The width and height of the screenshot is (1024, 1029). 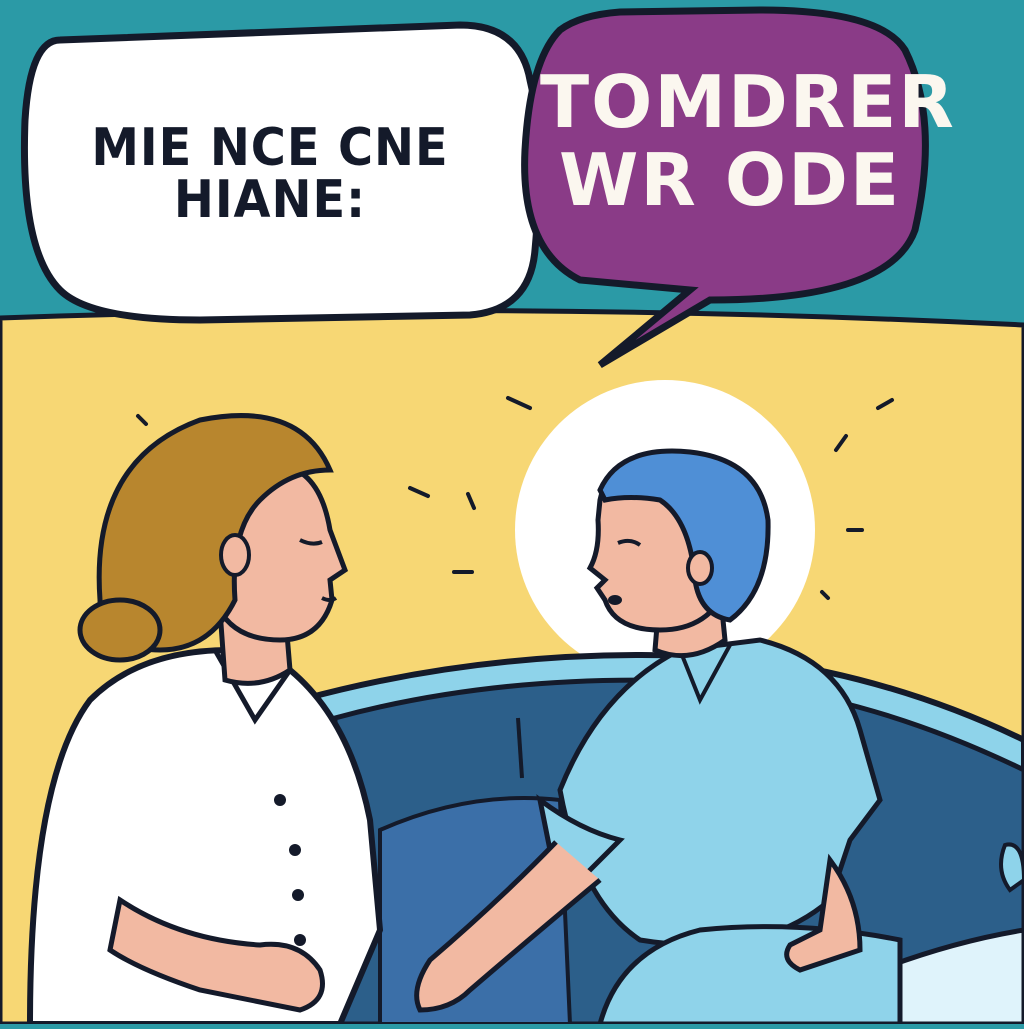 What do you see at coordinates (730, 180) in the screenshot?
I see `right-bubble-line2: WR ODE` at bounding box center [730, 180].